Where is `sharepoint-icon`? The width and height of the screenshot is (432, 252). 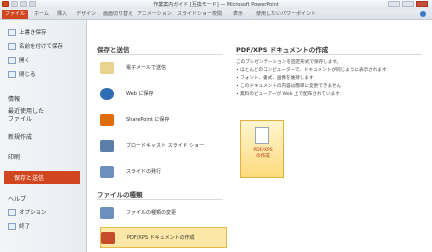
sharepoint-icon is located at coordinates (107, 119).